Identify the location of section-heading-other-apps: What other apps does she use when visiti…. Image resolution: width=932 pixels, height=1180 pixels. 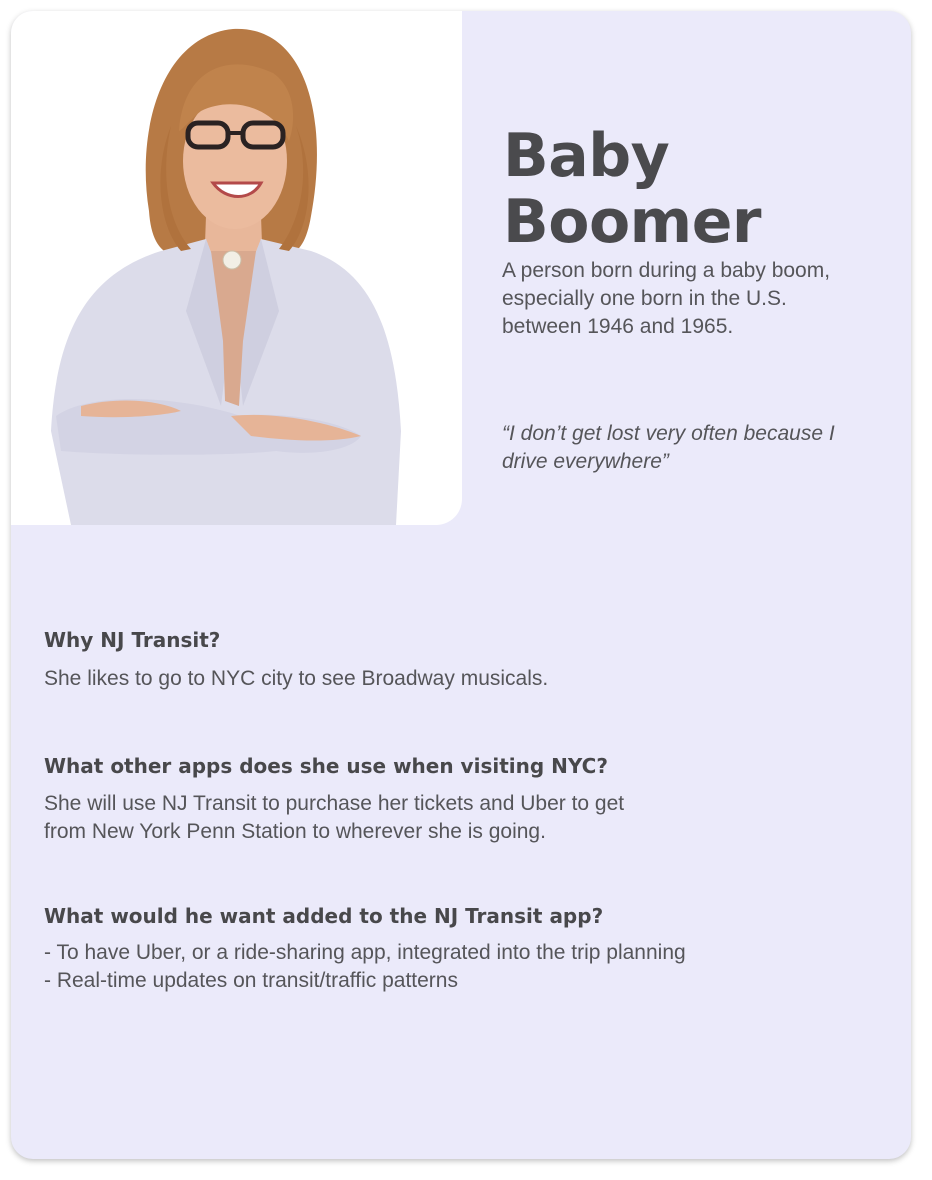
(326, 766).